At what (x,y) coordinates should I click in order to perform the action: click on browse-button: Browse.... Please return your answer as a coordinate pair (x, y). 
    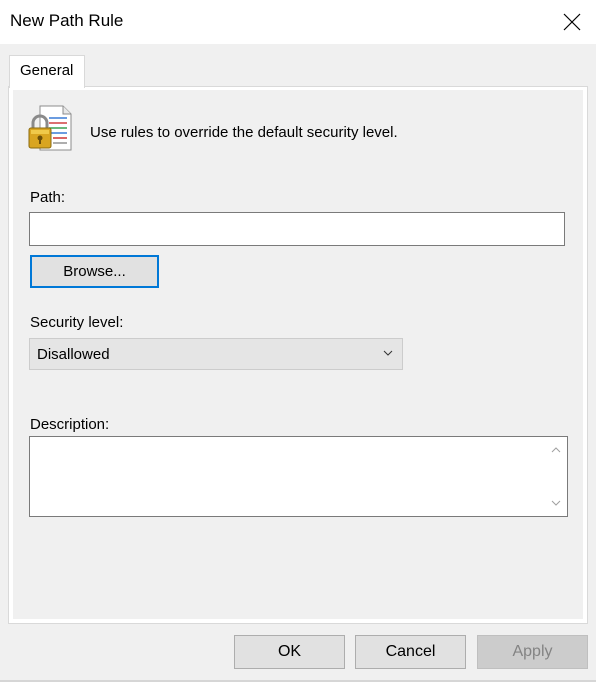
    Looking at the image, I should click on (94, 271).